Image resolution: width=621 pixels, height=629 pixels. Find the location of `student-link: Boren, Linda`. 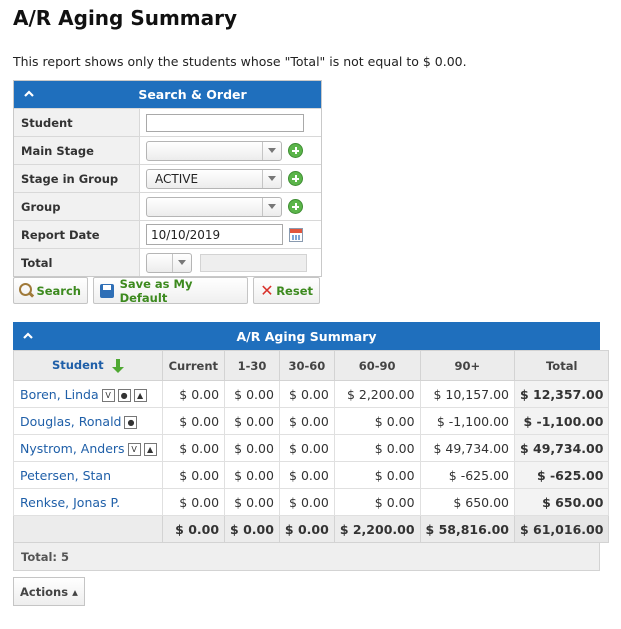

student-link: Boren, Linda is located at coordinates (59, 394).